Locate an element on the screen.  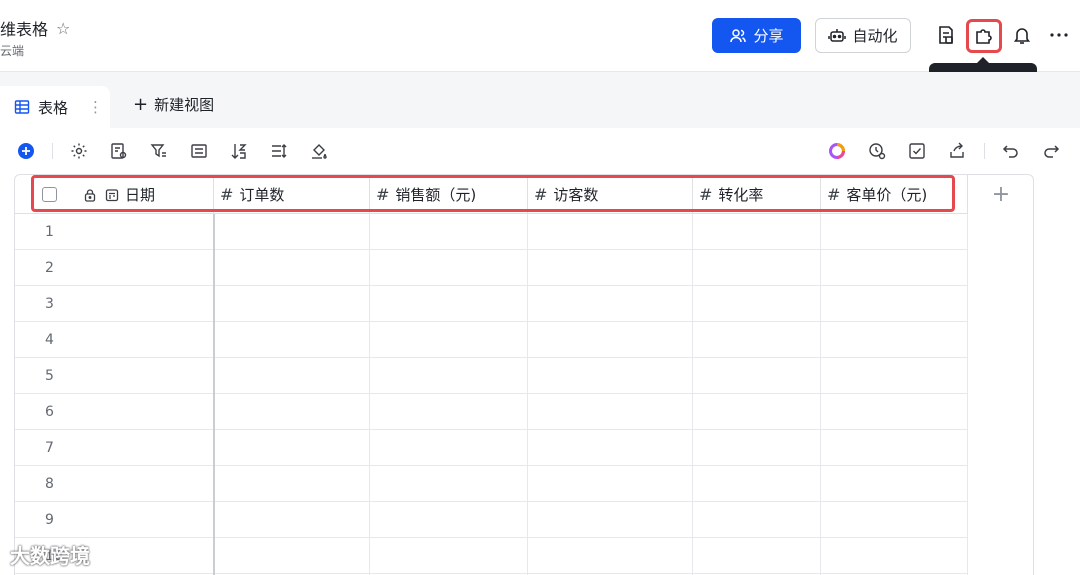
grid-toolbar is located at coordinates (540, 151).